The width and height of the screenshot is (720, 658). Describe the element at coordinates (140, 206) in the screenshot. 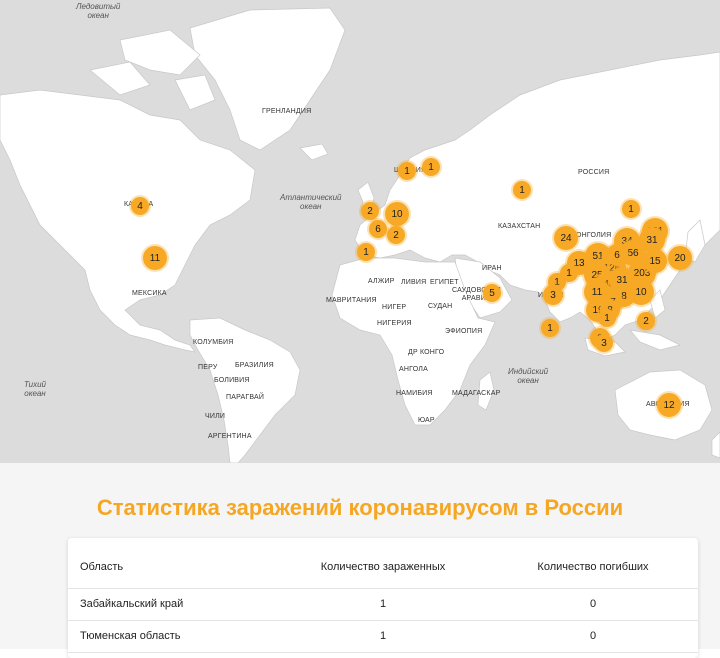

I see `map-marker: 4` at that location.